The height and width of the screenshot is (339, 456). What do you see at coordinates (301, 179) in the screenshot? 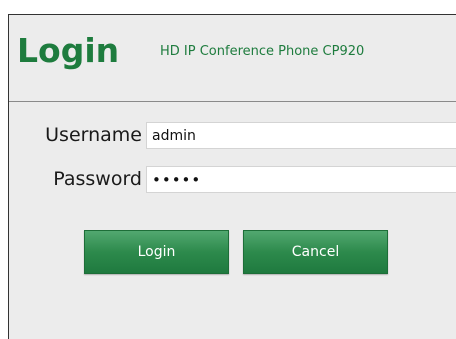
I see `password-field` at bounding box center [301, 179].